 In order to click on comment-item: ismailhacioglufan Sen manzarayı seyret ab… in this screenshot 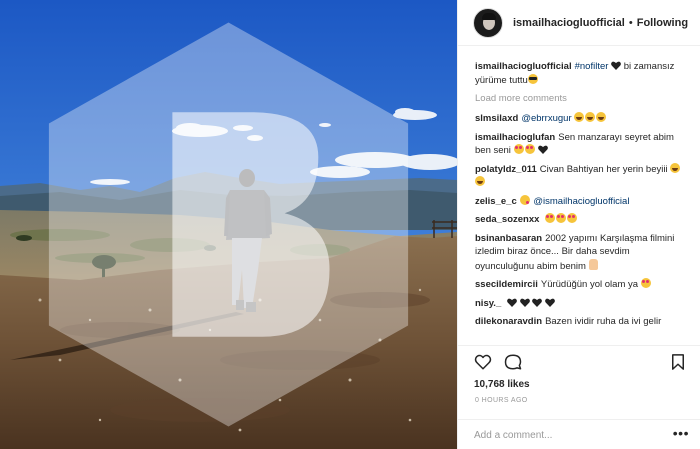, I will do `click(581, 144)`.